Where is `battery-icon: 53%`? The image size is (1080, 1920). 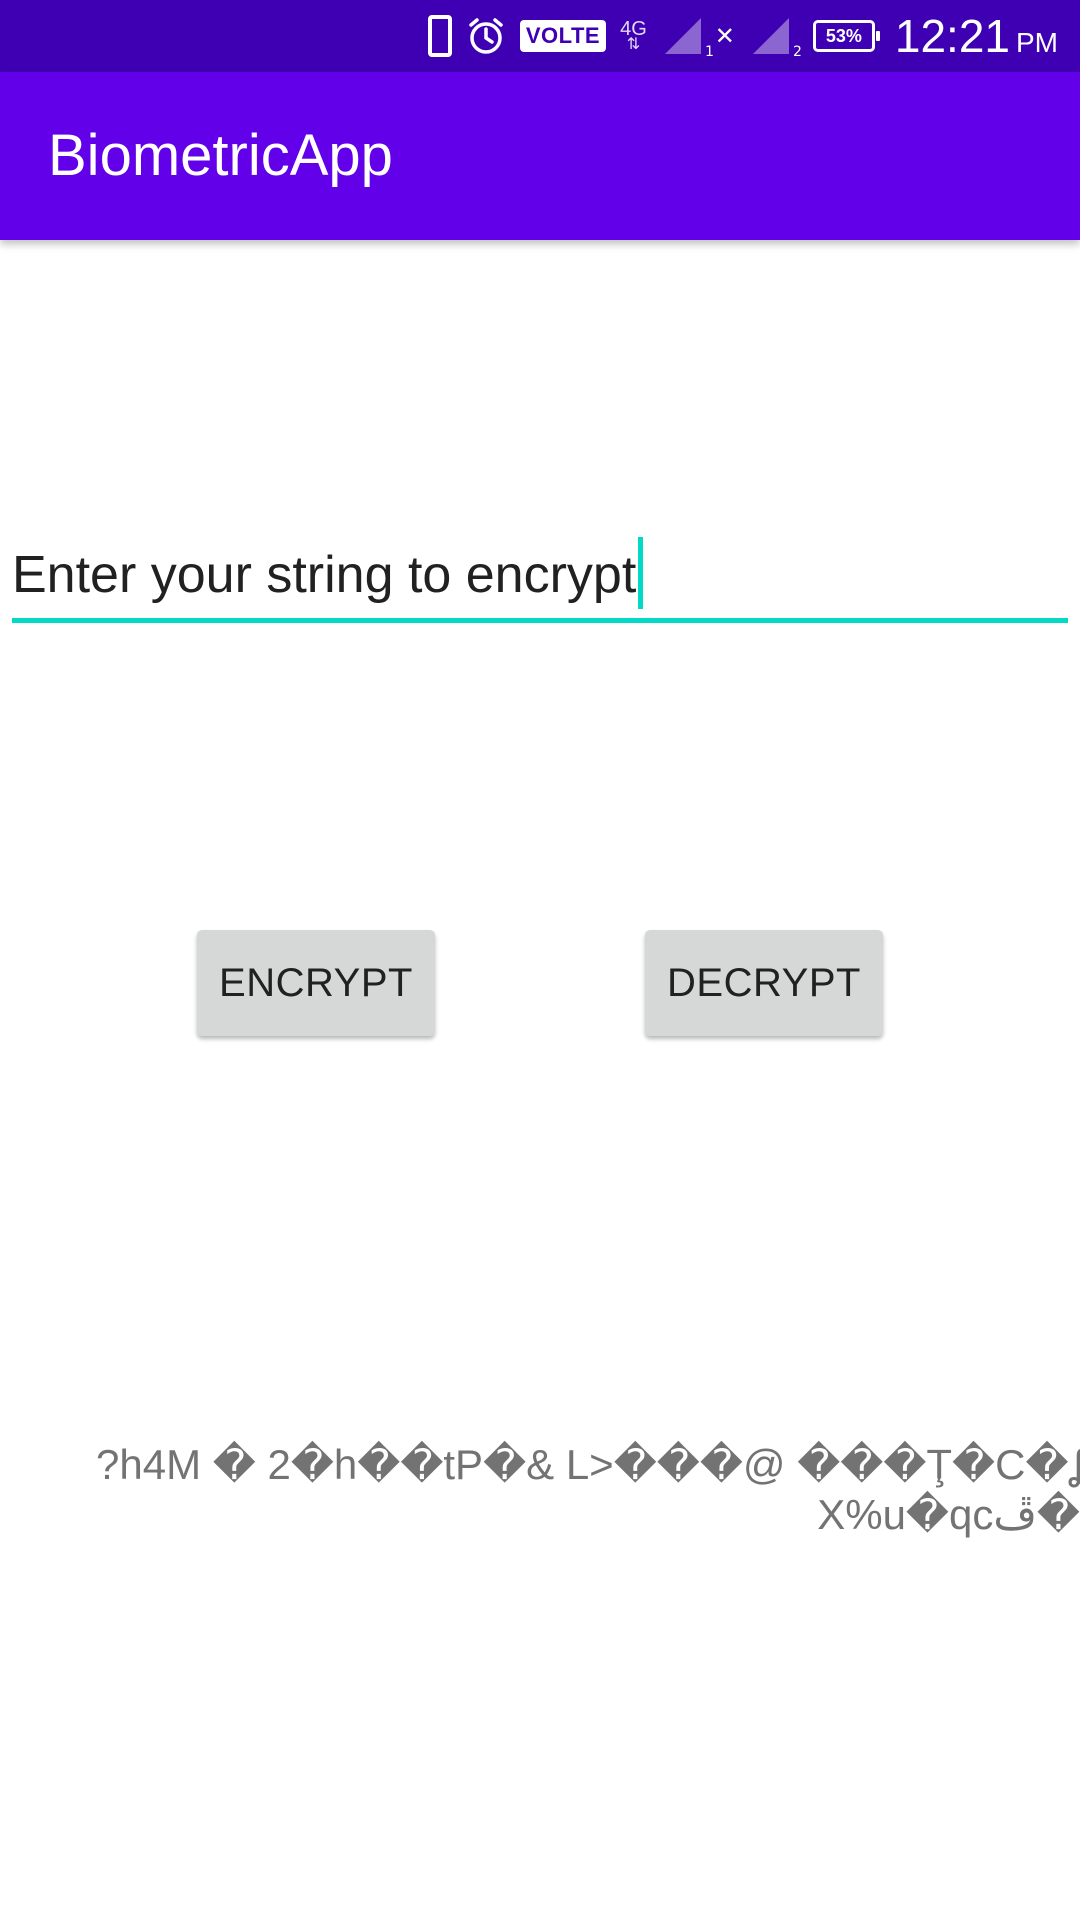
battery-icon: 53% is located at coordinates (846, 36).